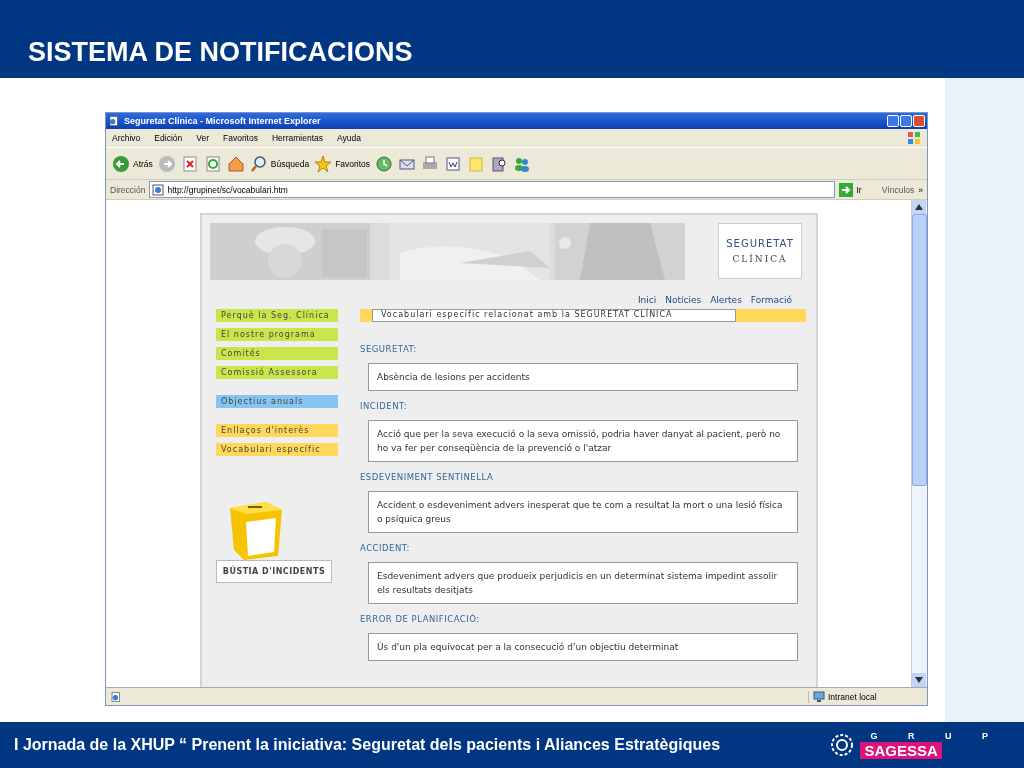 This screenshot has width=1024, height=768. Describe the element at coordinates (277, 372) in the screenshot. I see `sidebar-item: Comissió Assessora` at that location.